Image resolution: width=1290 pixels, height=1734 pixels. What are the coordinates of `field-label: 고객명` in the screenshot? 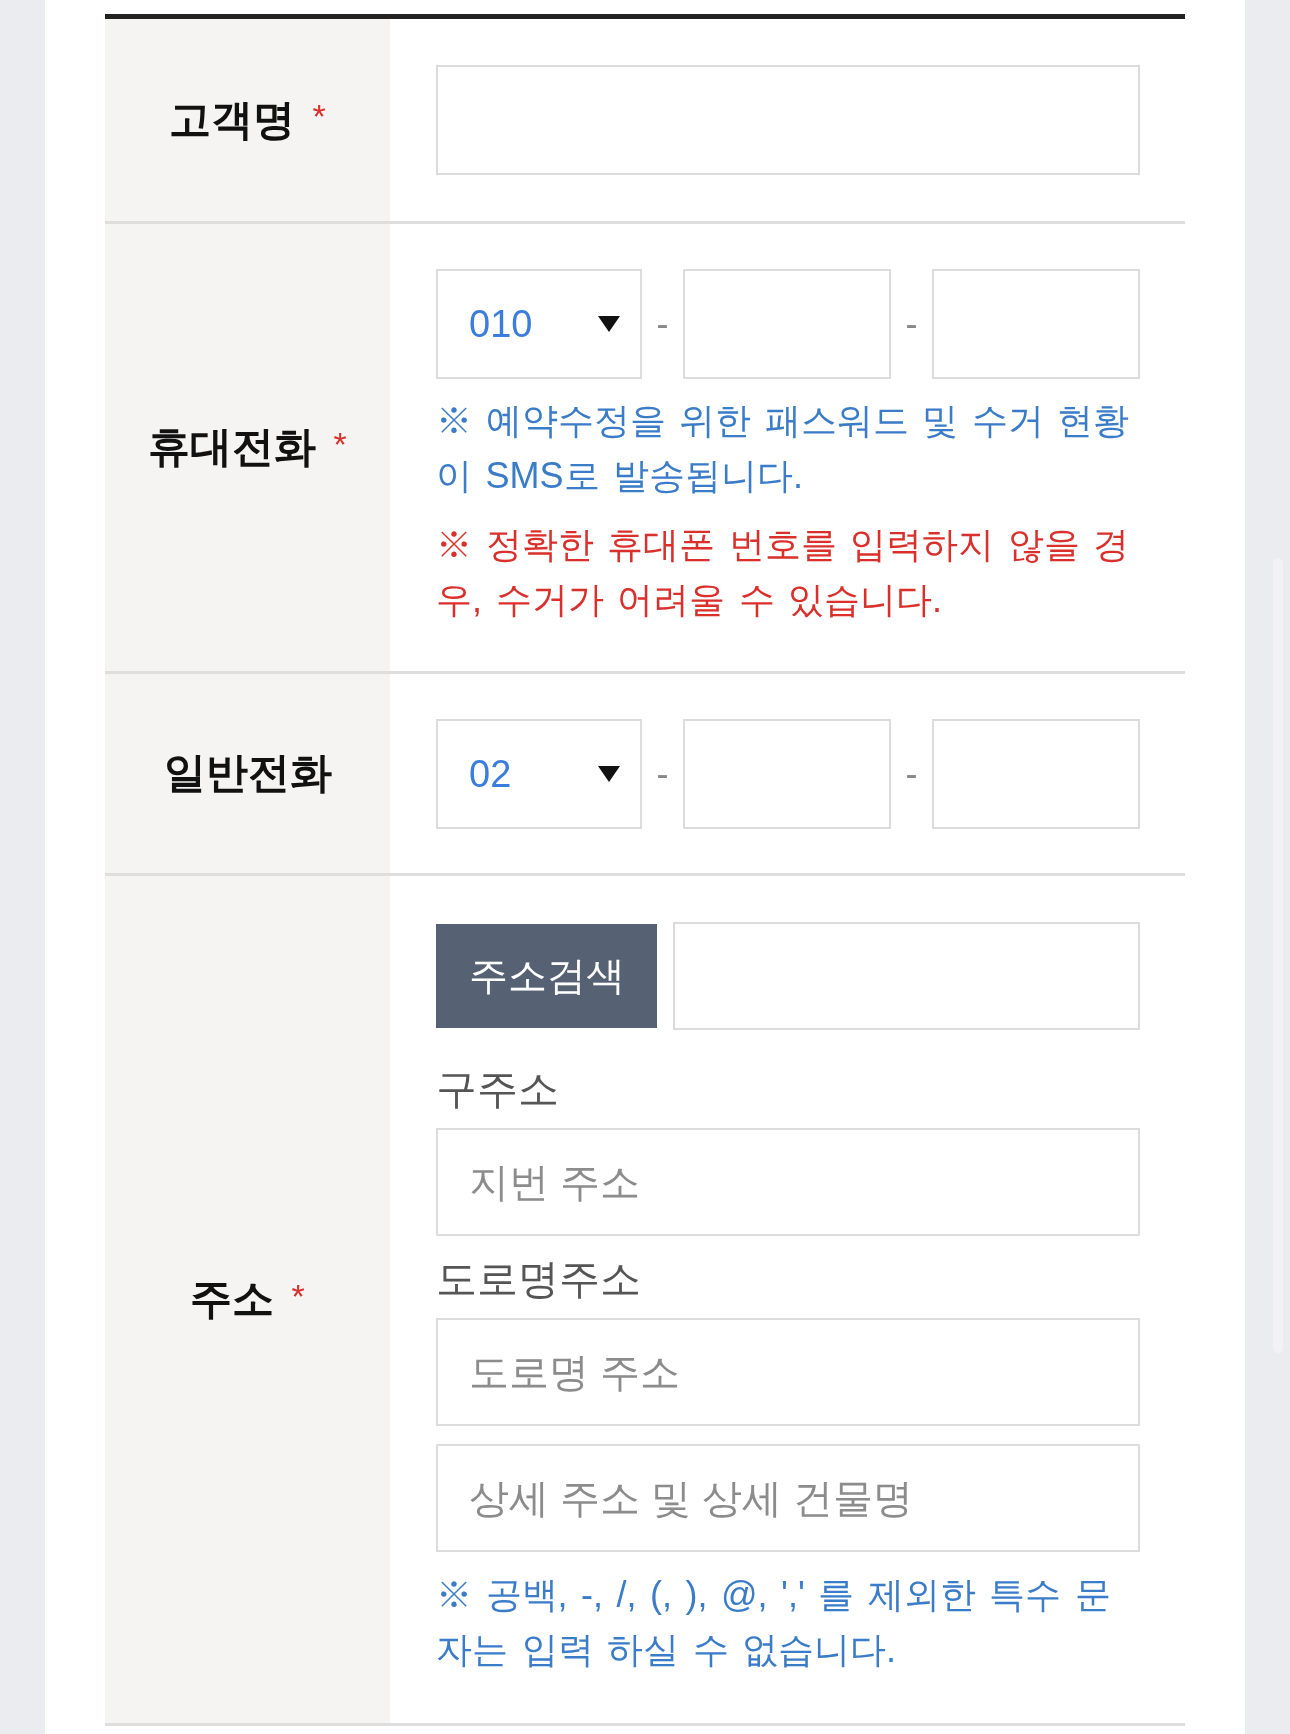 It's located at (232, 119).